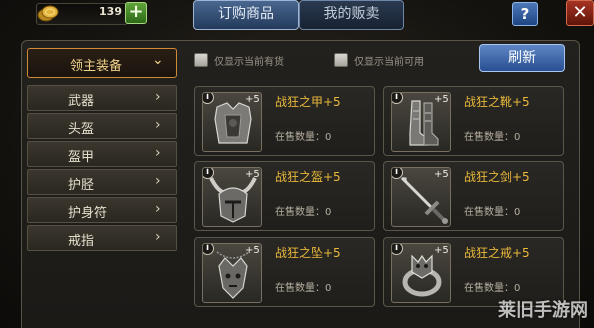 The width and height of the screenshot is (594, 328). I want to click on sidebar-item-label: 护身符, so click(88, 213).